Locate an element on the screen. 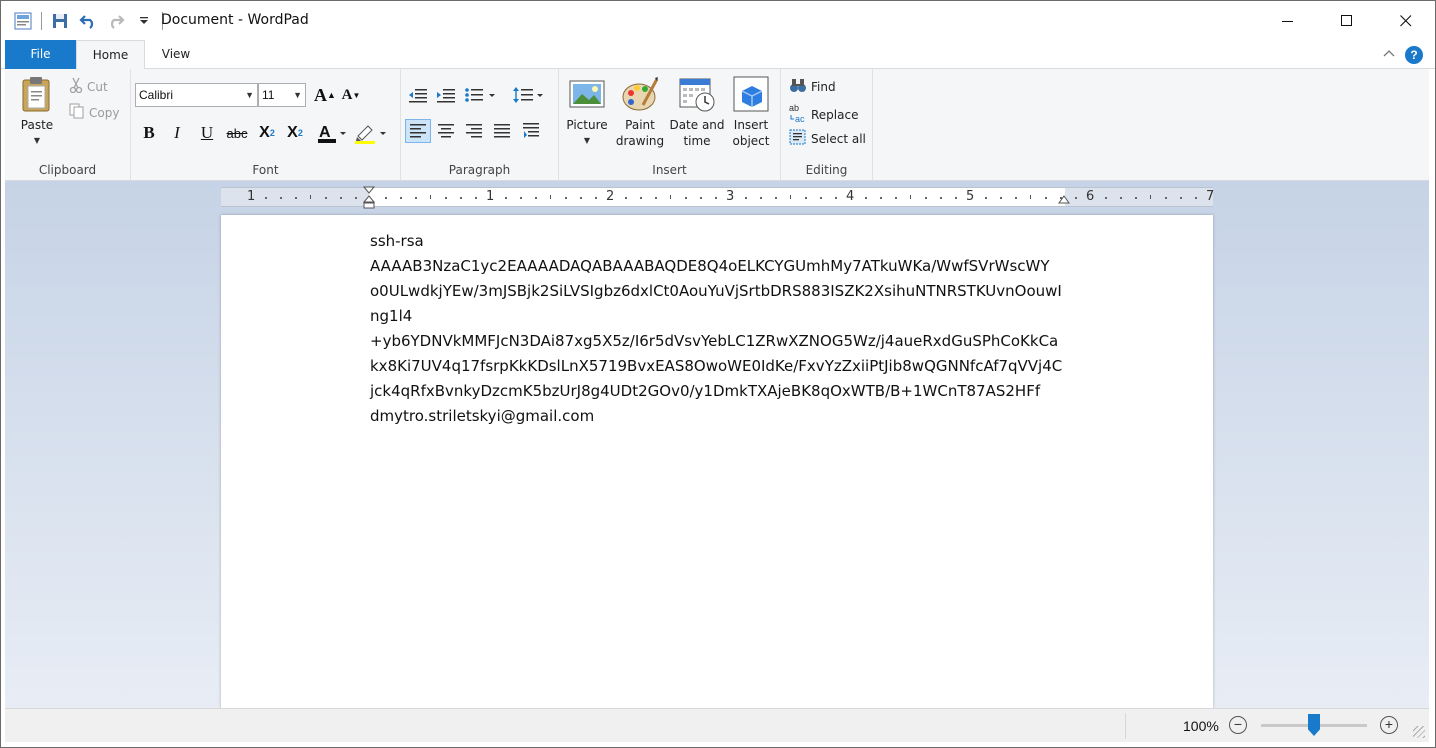  doc-line: ssh-rsa is located at coordinates (397, 241).